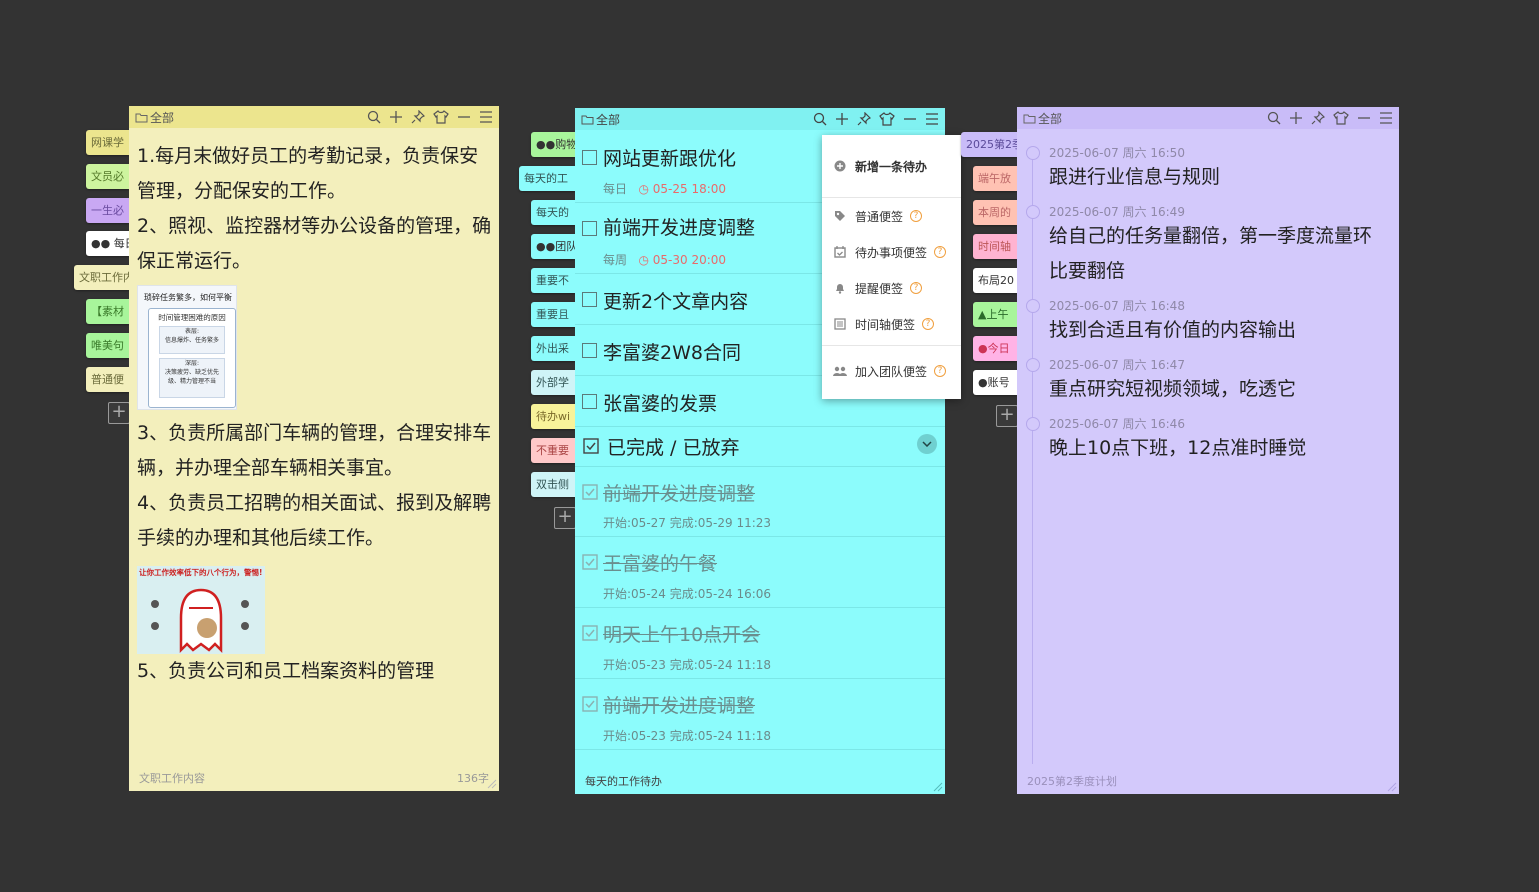 The height and width of the screenshot is (892, 1539). Describe the element at coordinates (107, 243) in the screenshot. I see `note1-tab: ●● 每日` at that location.